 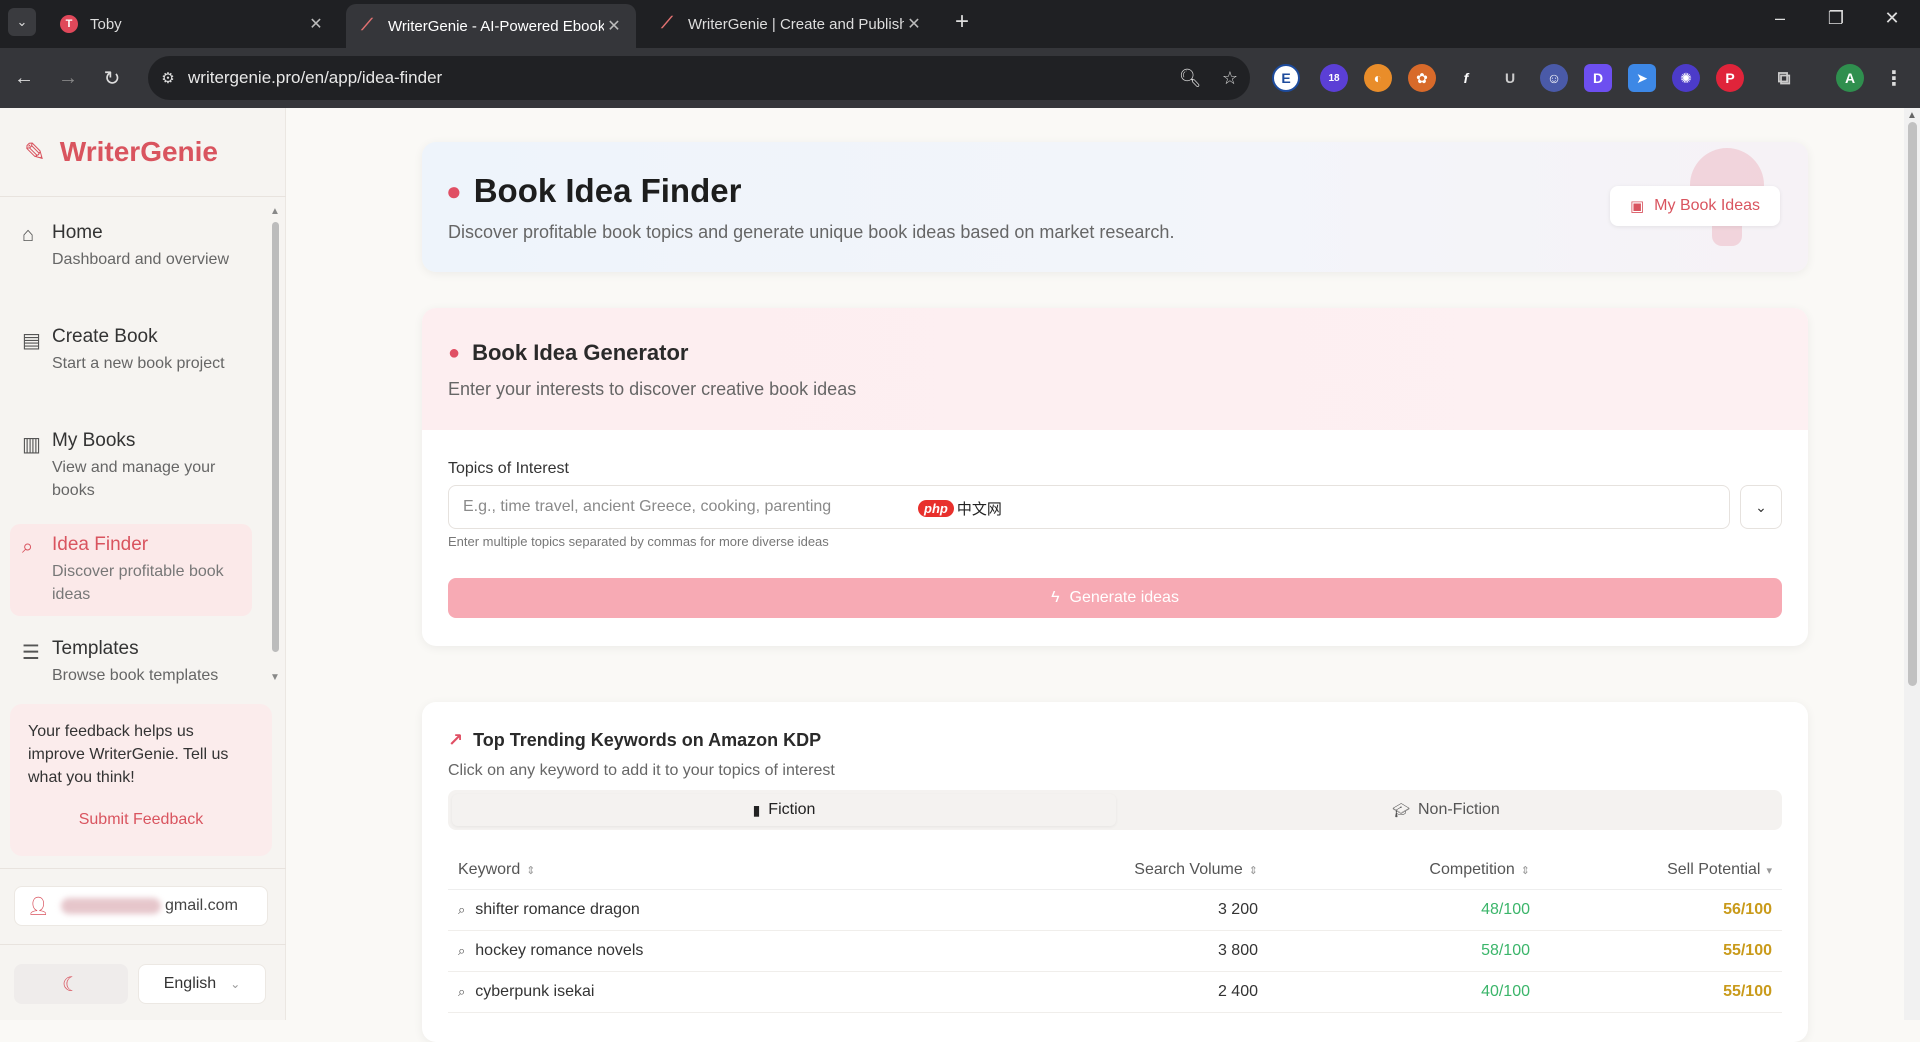 What do you see at coordinates (960, 508) in the screenshot?
I see `watermark-logo: php 中文网` at bounding box center [960, 508].